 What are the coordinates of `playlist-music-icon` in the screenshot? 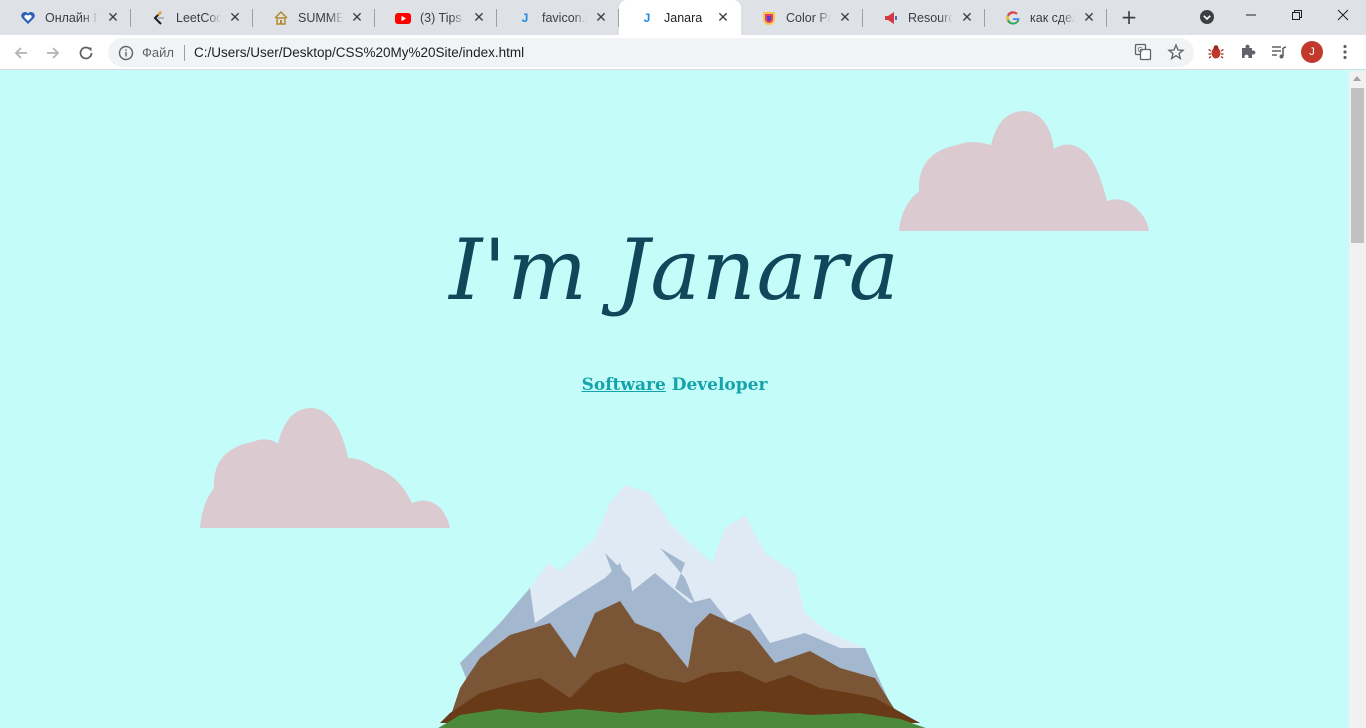 It's located at (1279, 52).